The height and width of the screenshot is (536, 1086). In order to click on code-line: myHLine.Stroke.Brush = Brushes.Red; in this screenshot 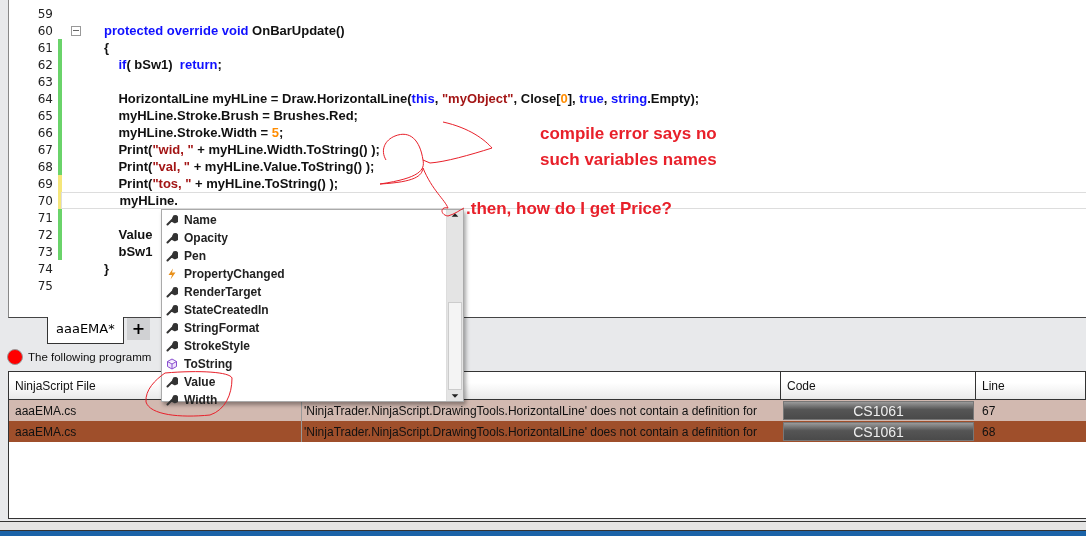, I will do `click(237, 115)`.